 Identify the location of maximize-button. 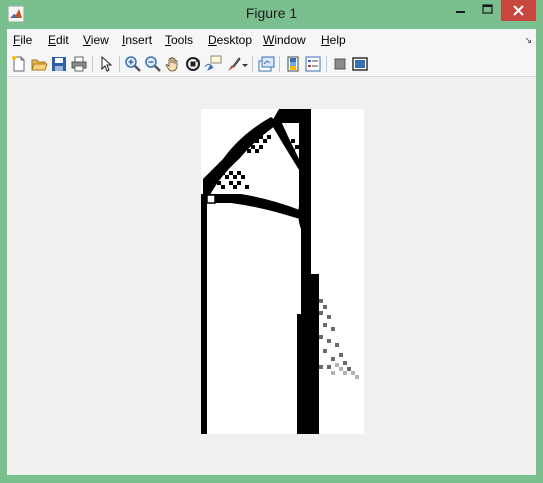
(487, 10).